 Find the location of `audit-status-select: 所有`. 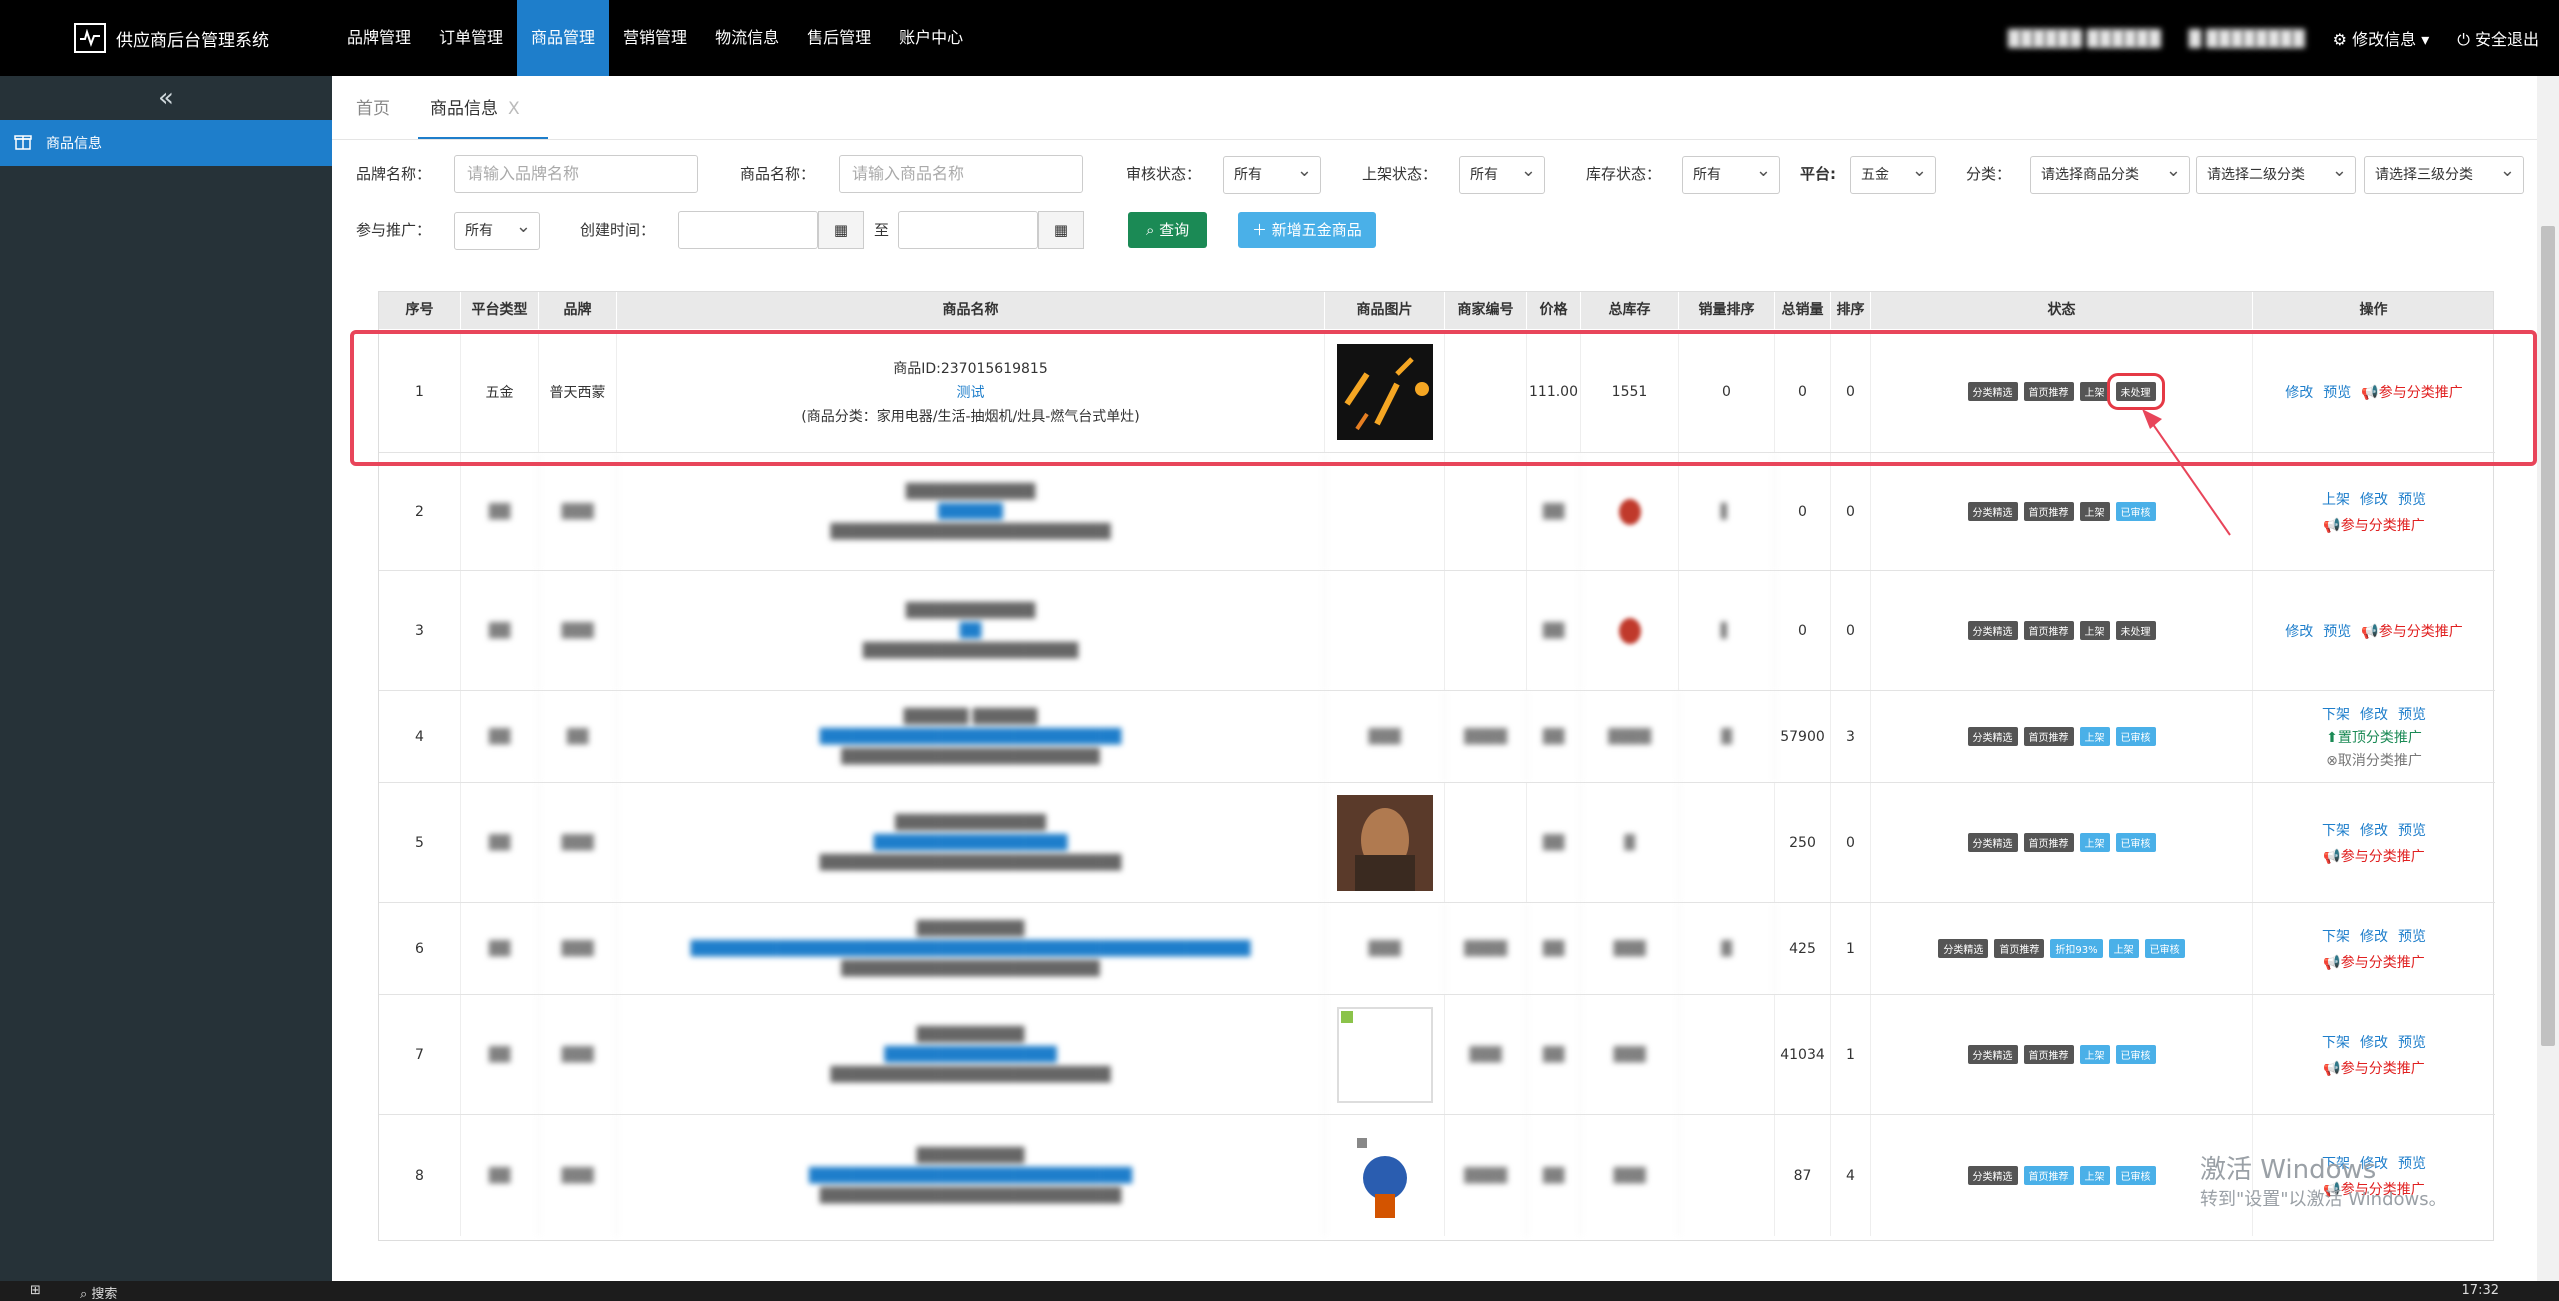

audit-status-select: 所有 is located at coordinates (1272, 173).